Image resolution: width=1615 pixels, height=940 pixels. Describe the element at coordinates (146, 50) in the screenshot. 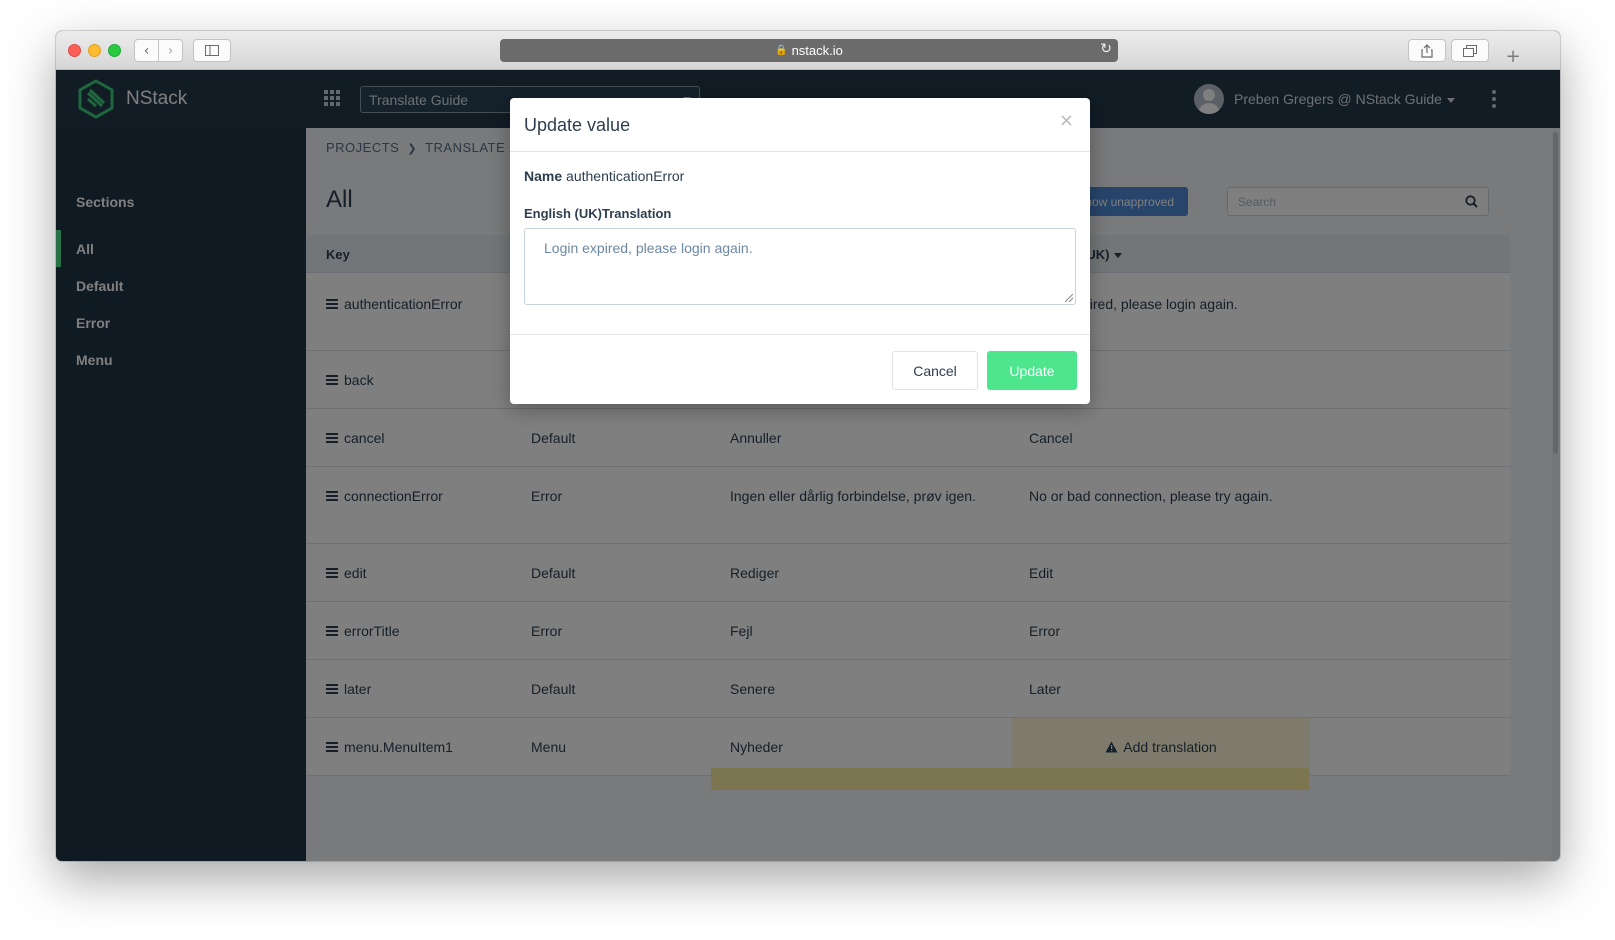

I see `back-arrow-icon: ‹` at that location.